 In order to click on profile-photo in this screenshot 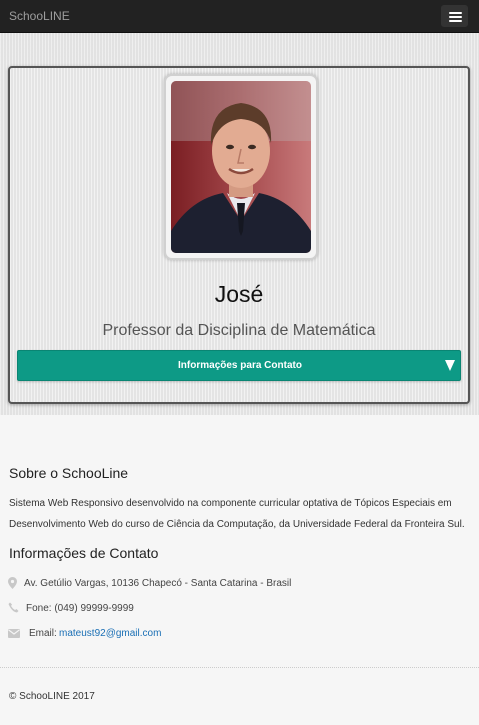, I will do `click(241, 167)`.